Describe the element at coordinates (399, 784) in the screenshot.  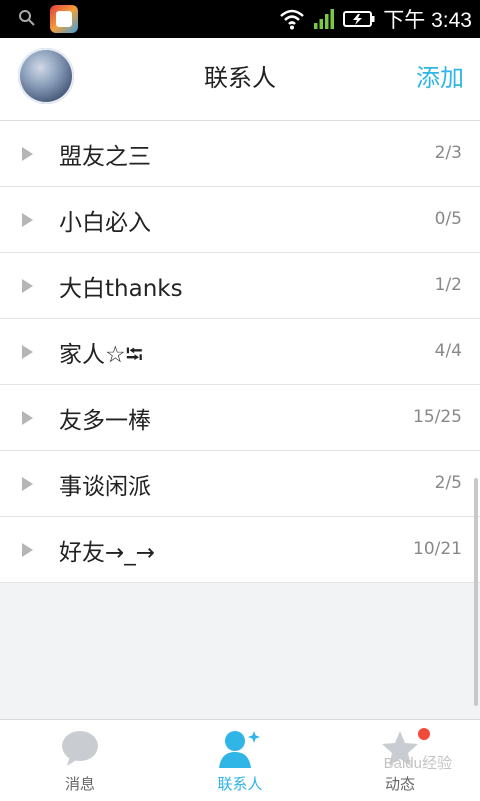
I see `tab-label: 动态` at that location.